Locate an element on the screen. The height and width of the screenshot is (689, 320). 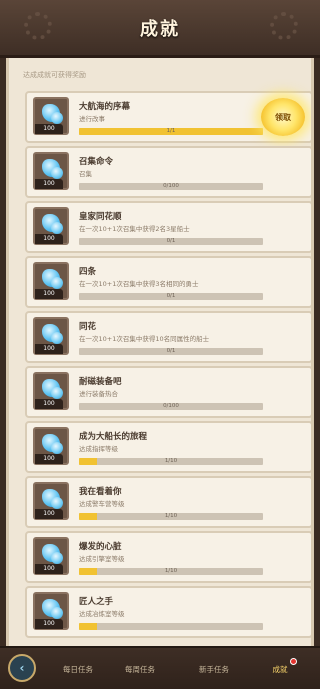
achievement-description: 在一次10+1次召集中获得2名3星船士 is located at coordinates (134, 229).